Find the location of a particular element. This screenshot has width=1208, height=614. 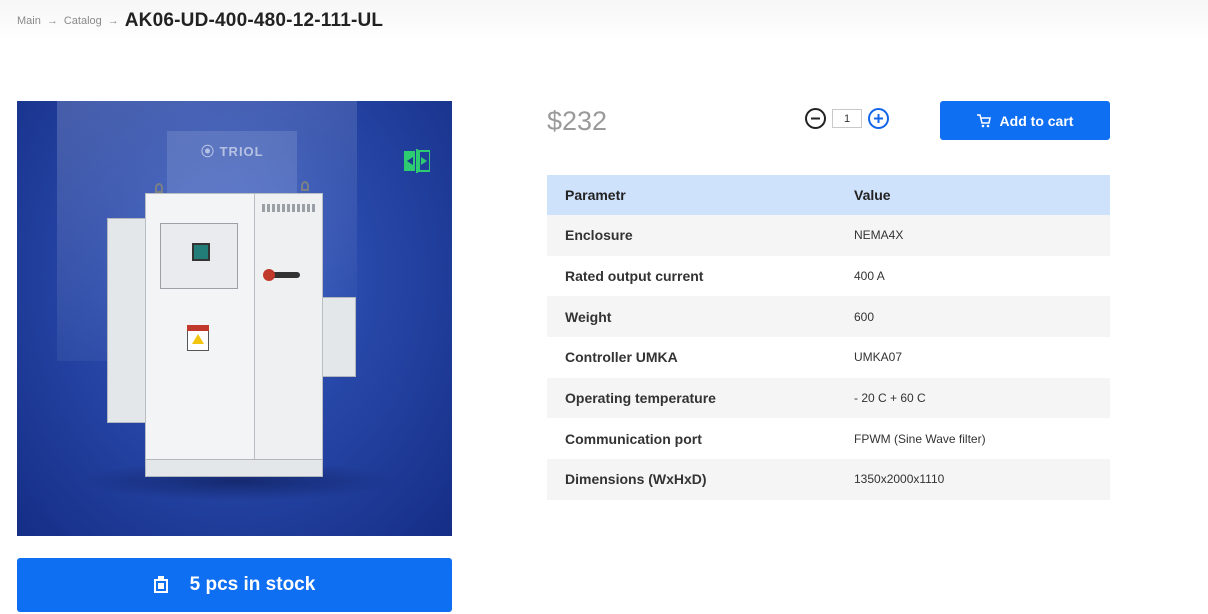

brand-logo: ⦿ TRIOL is located at coordinates (232, 151).